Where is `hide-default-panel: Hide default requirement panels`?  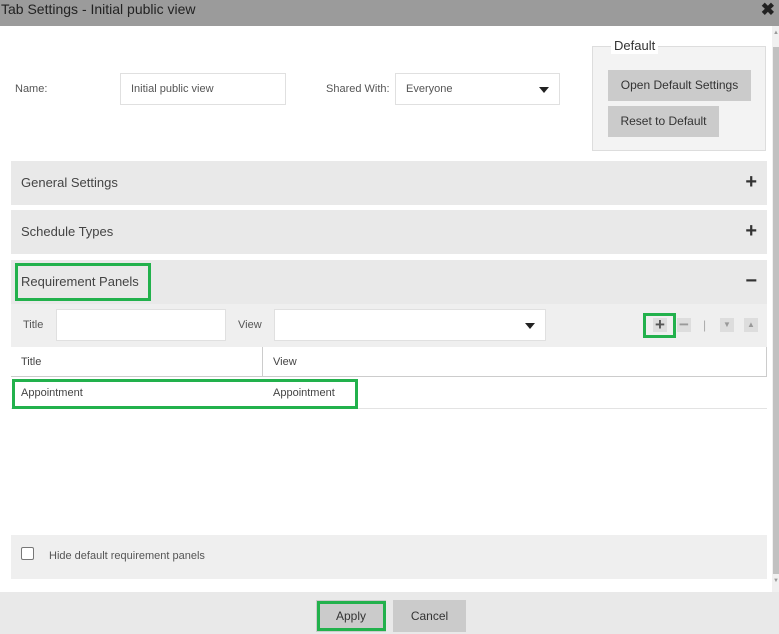
hide-default-panel: Hide default requirement panels is located at coordinates (389, 557).